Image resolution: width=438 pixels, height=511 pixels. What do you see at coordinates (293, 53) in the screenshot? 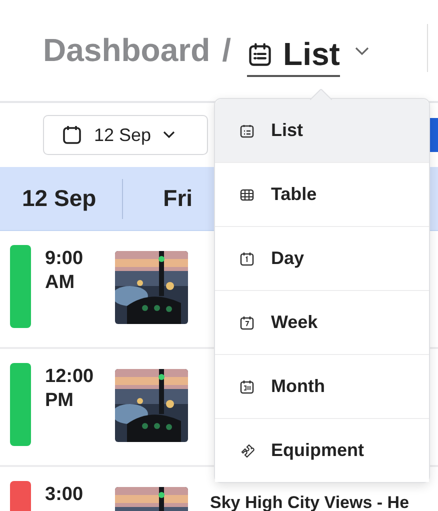
I see `view-switch: List` at bounding box center [293, 53].